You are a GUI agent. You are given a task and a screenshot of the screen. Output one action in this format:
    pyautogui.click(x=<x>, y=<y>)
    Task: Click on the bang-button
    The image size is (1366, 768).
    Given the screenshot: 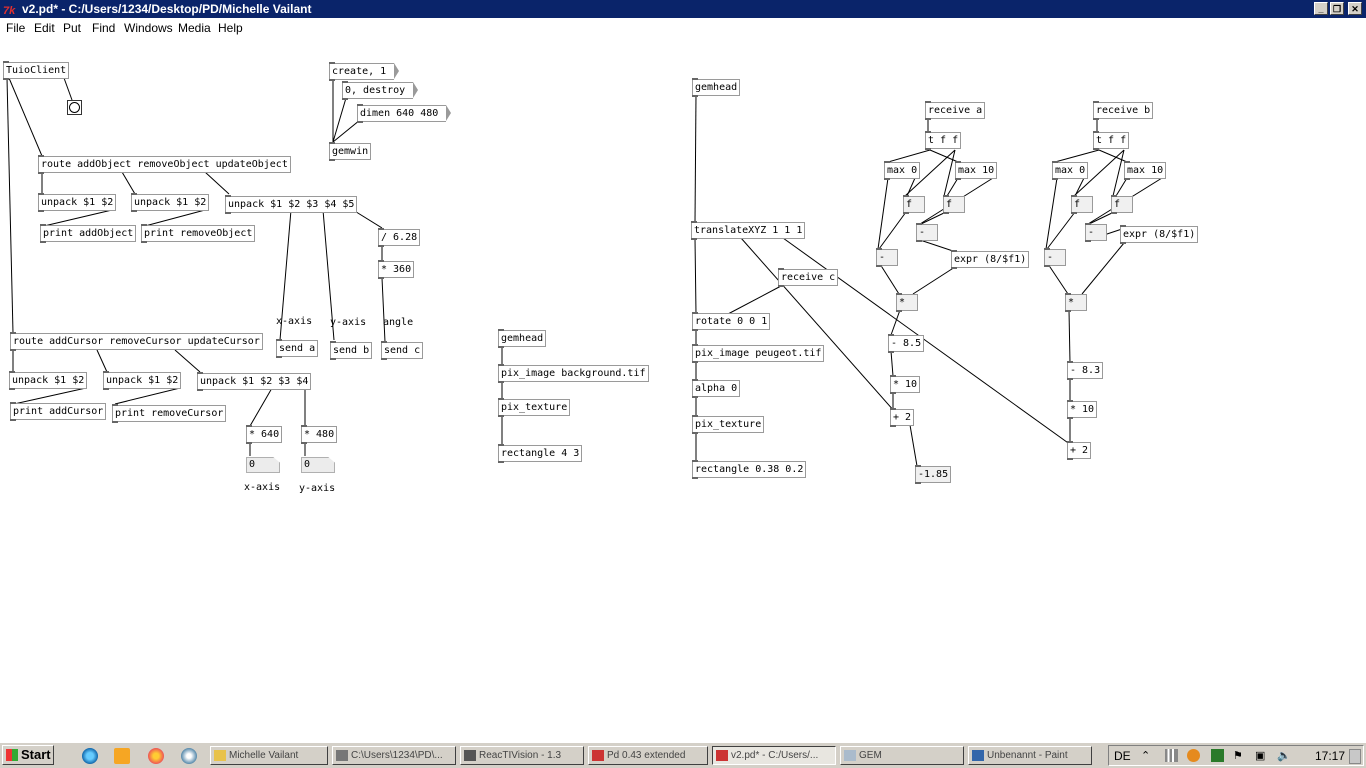 What is the action you would take?
    pyautogui.click(x=74, y=107)
    